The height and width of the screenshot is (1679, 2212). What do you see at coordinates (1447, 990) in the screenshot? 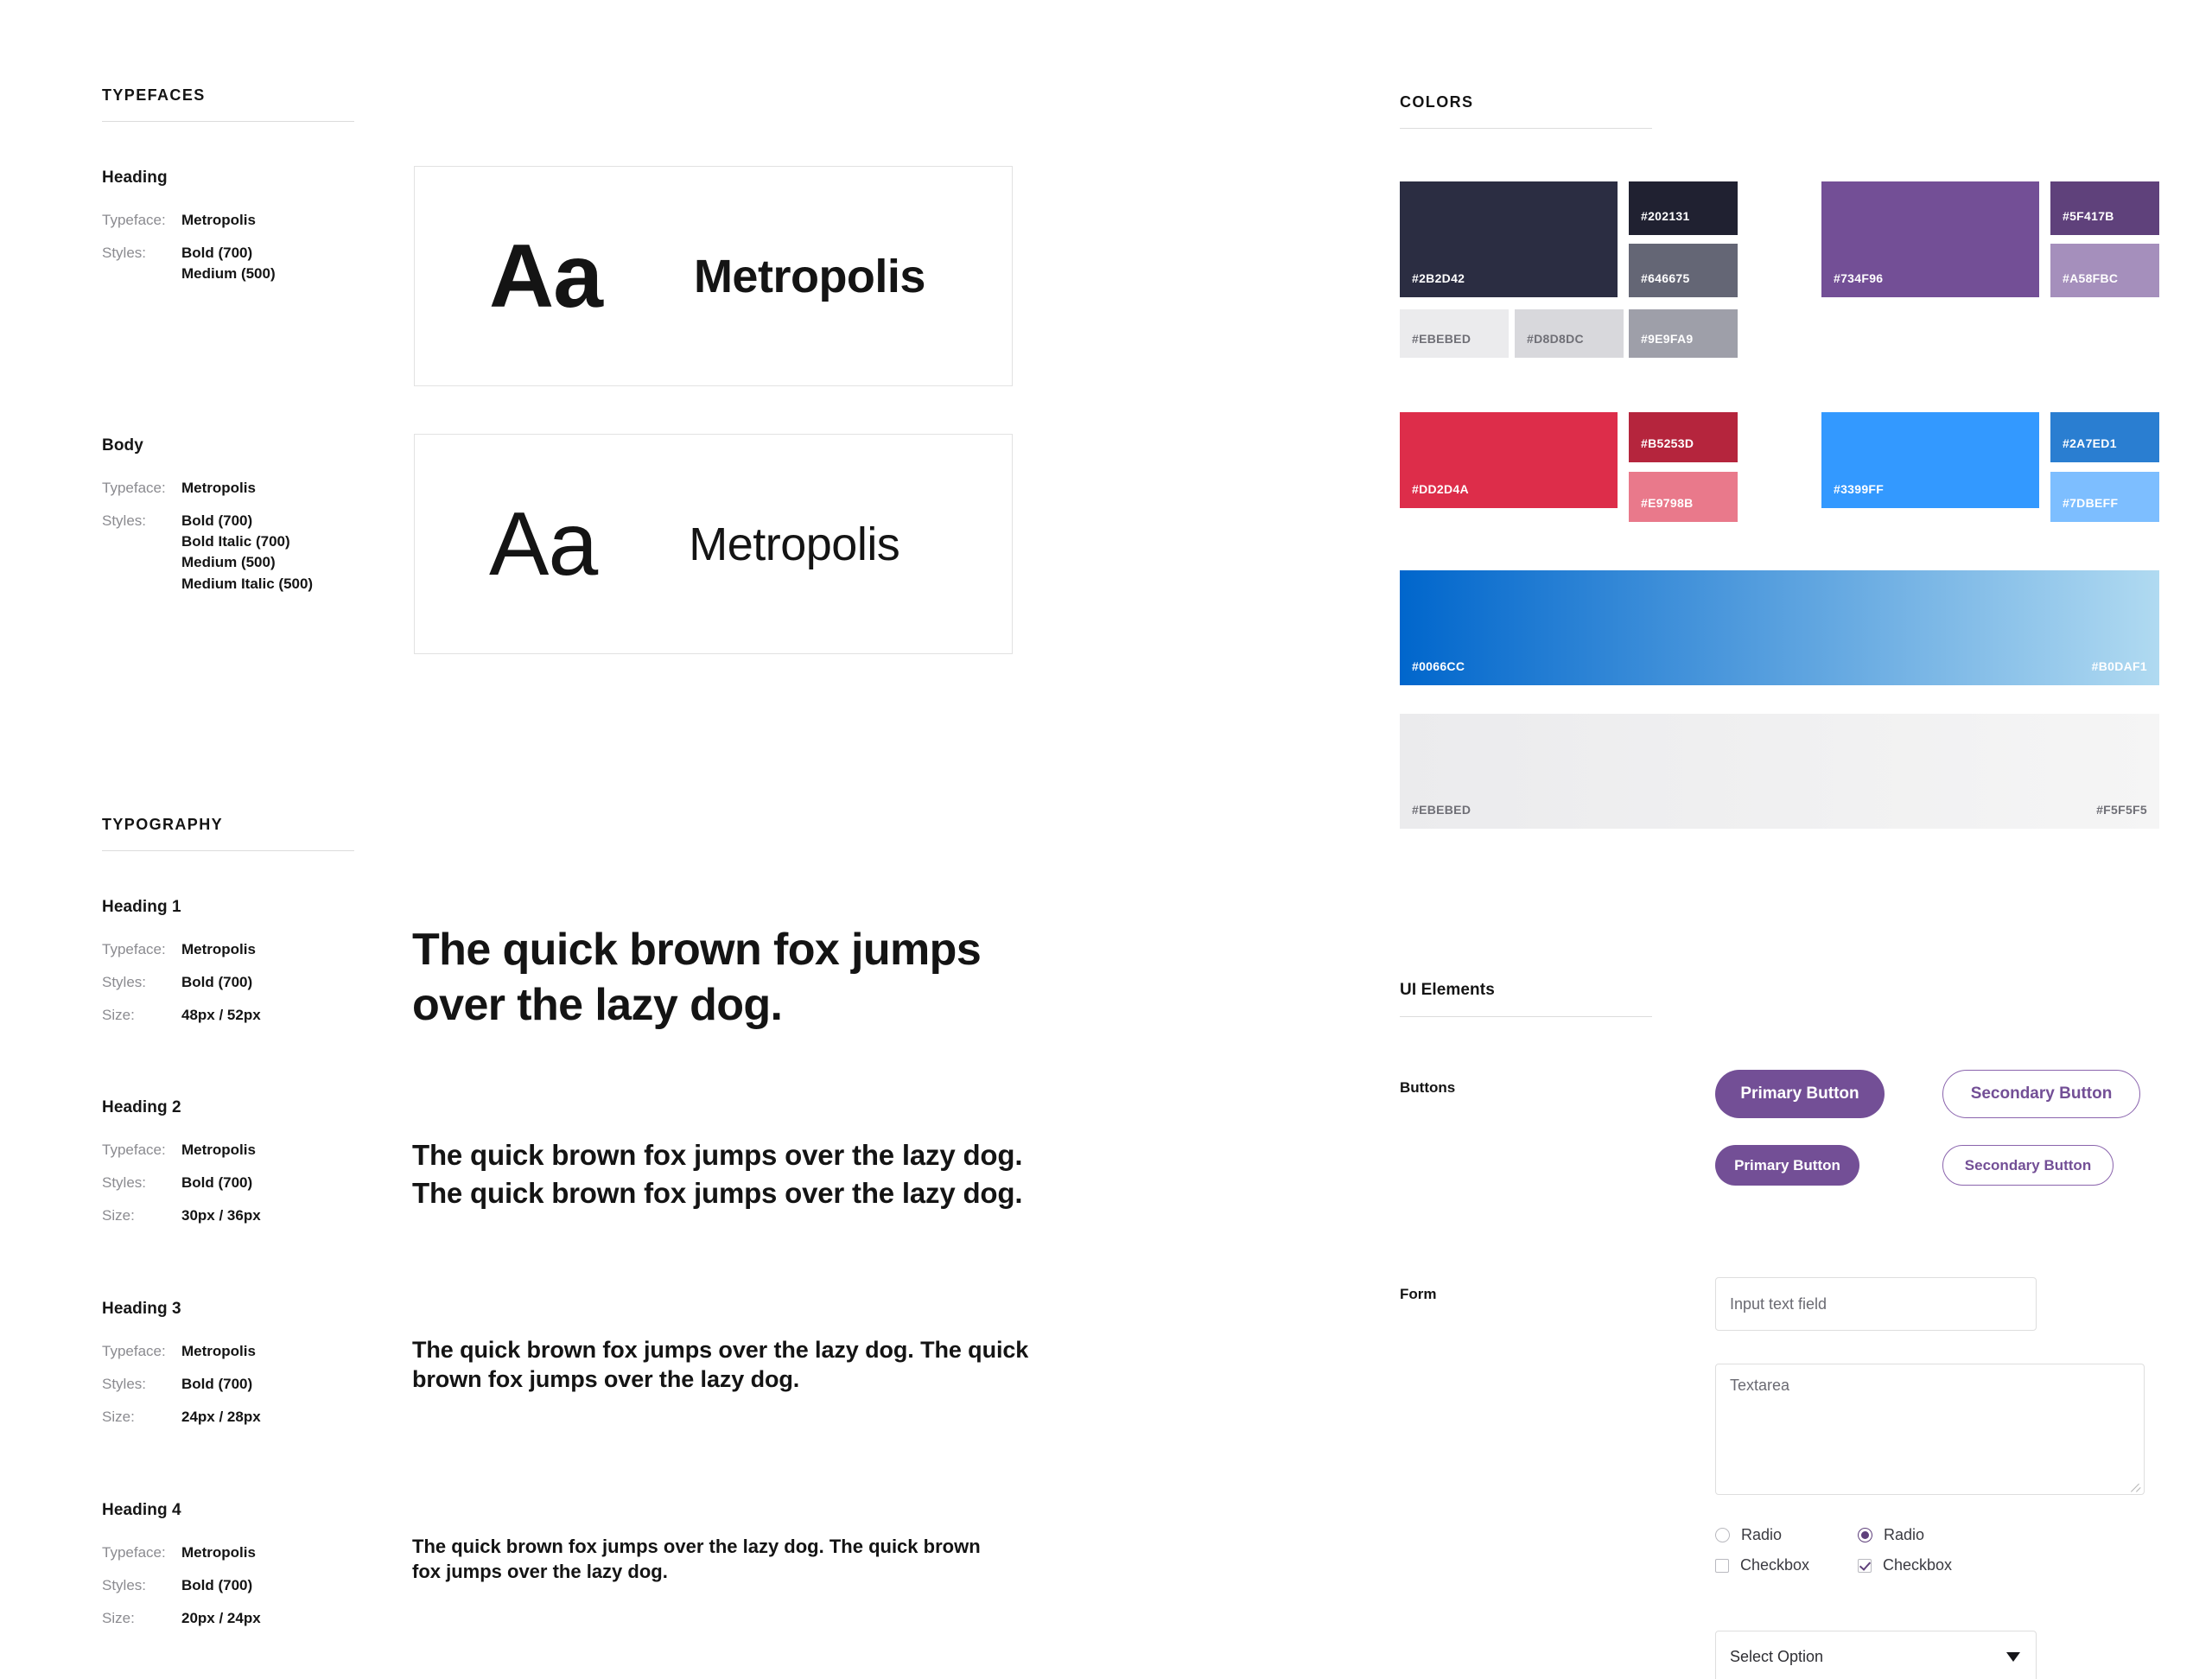
I see `section-title-ui-elements: UI Elements` at bounding box center [1447, 990].